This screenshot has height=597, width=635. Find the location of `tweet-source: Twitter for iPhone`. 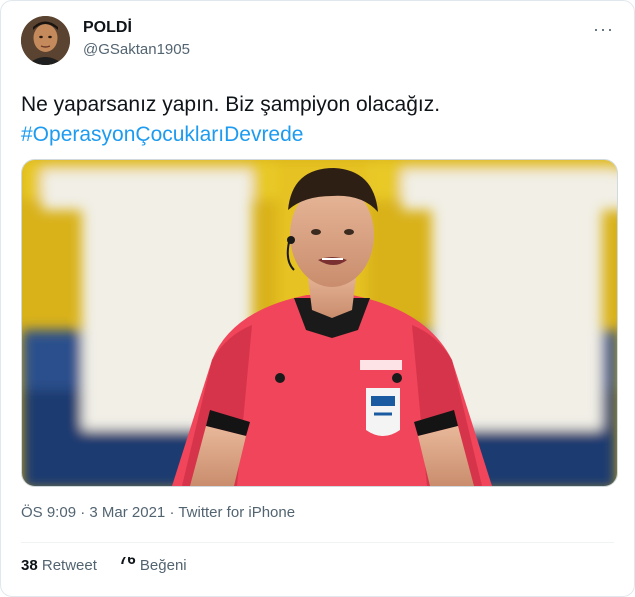

tweet-source: Twitter for iPhone is located at coordinates (236, 512).